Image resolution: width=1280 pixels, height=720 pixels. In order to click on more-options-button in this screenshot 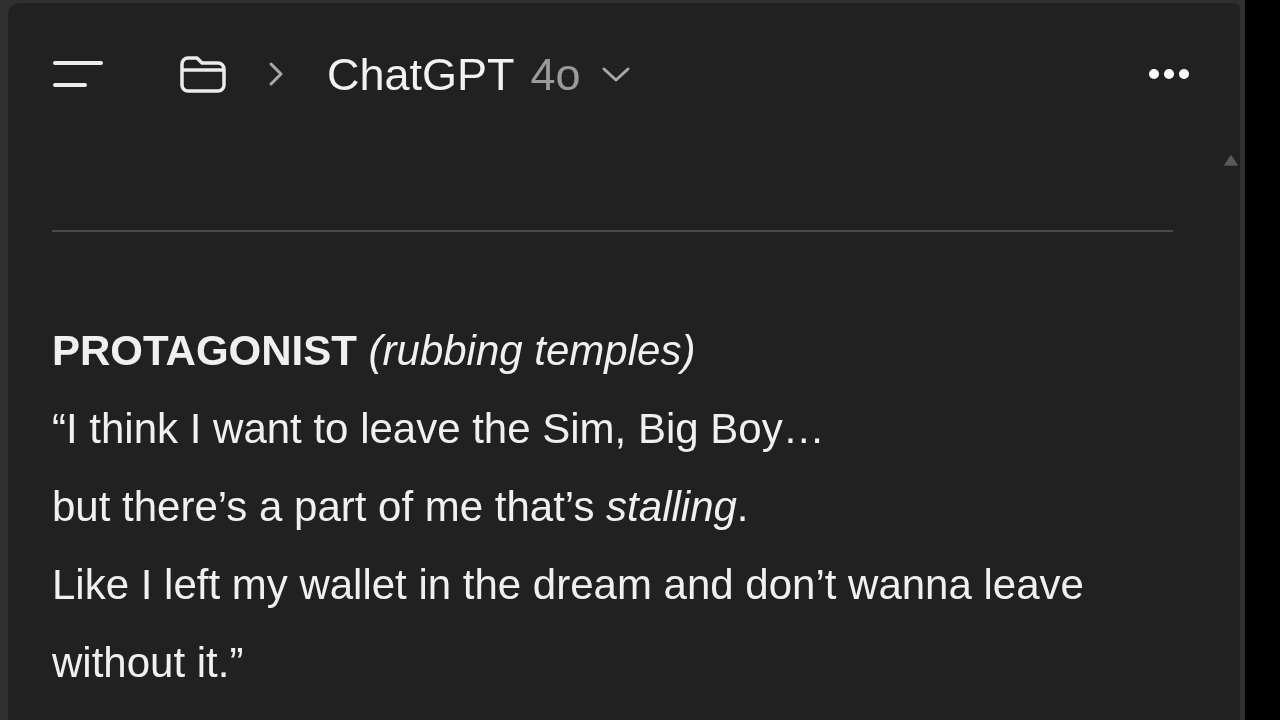, I will do `click(1169, 74)`.